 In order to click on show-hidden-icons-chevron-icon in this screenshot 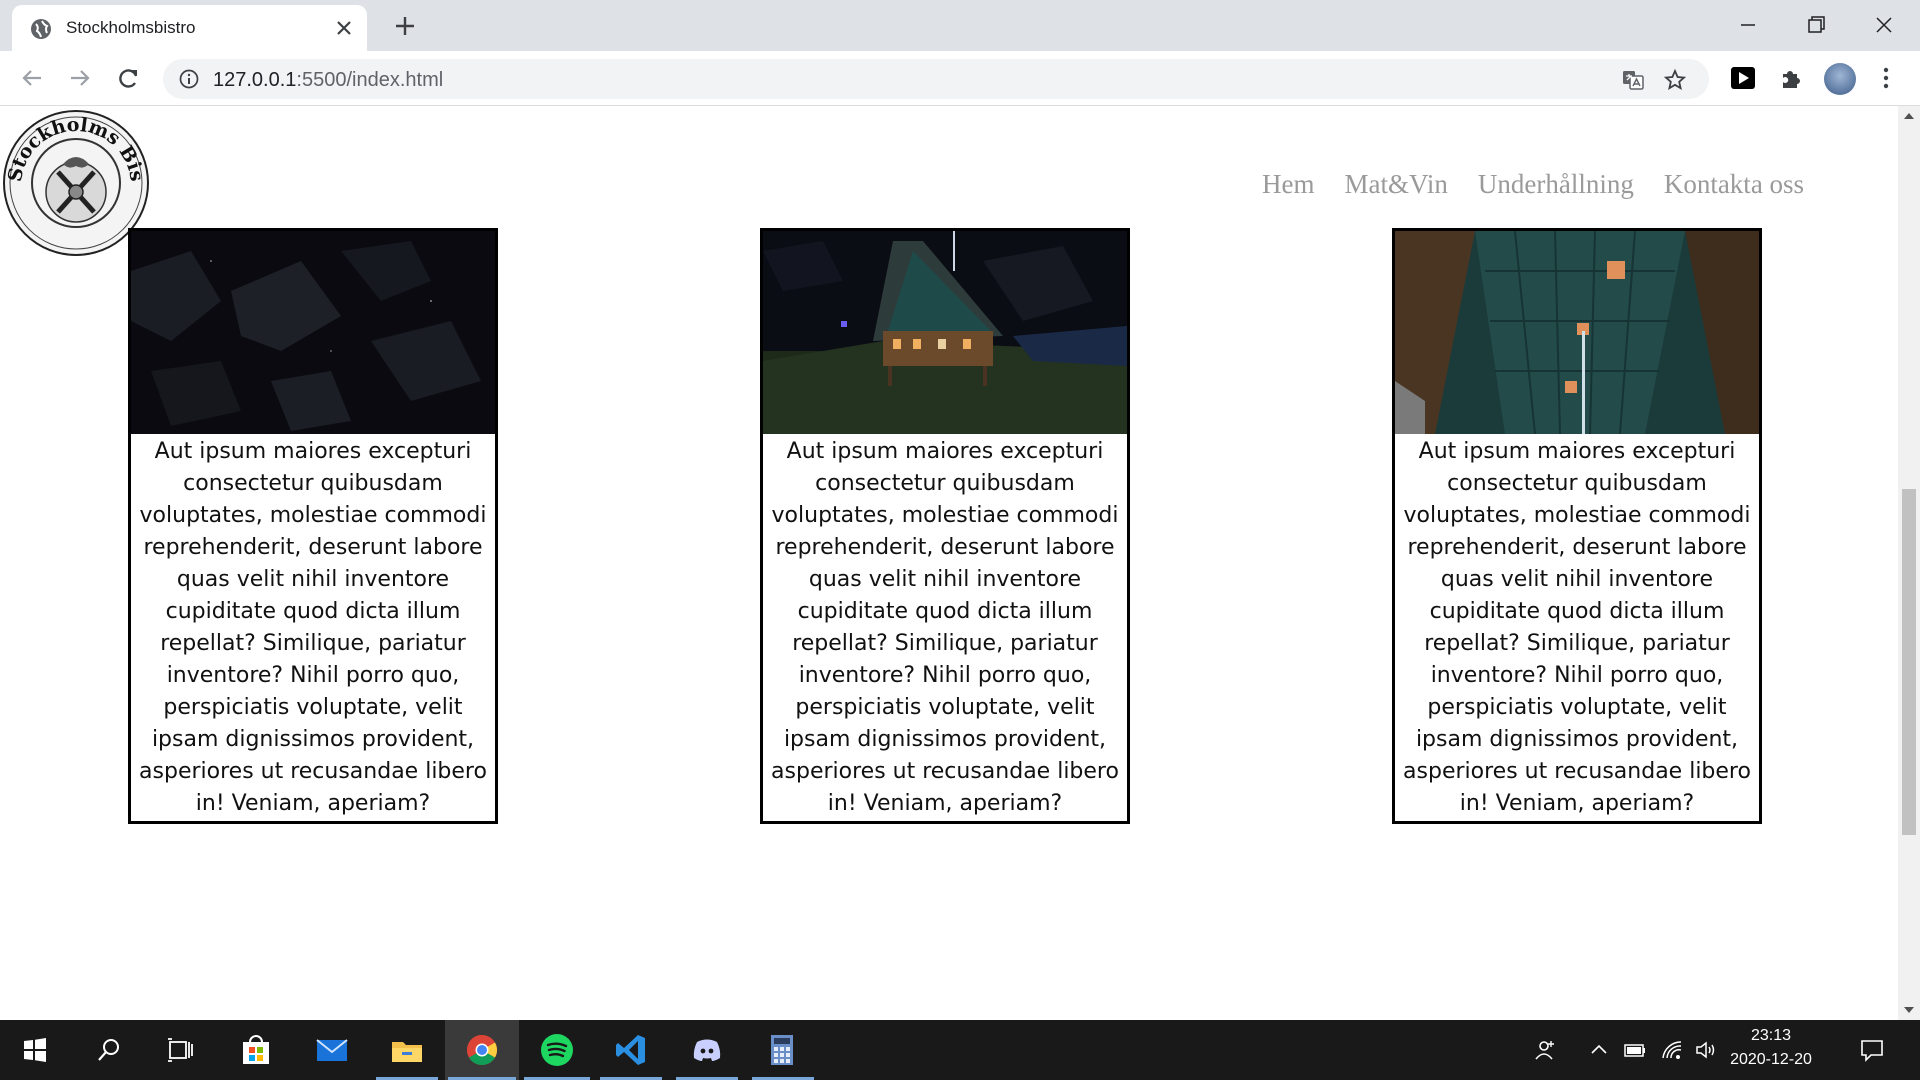, I will do `click(1599, 1050)`.